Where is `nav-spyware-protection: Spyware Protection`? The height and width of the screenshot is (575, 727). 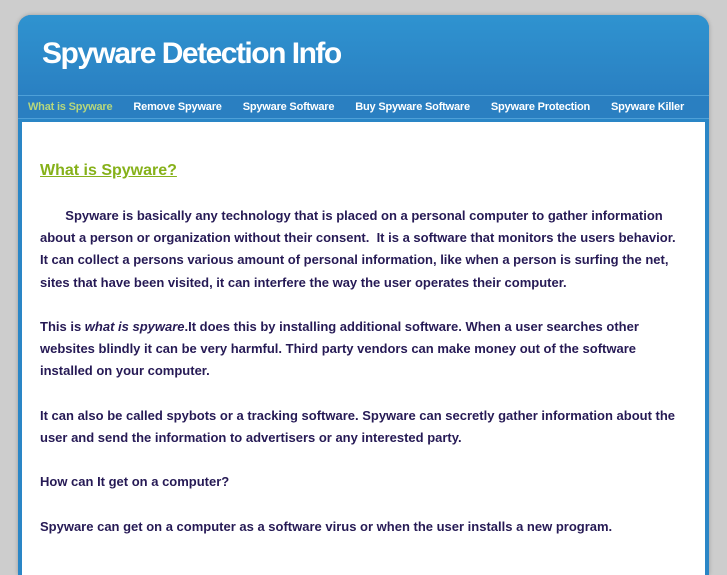 nav-spyware-protection: Spyware Protection is located at coordinates (540, 107).